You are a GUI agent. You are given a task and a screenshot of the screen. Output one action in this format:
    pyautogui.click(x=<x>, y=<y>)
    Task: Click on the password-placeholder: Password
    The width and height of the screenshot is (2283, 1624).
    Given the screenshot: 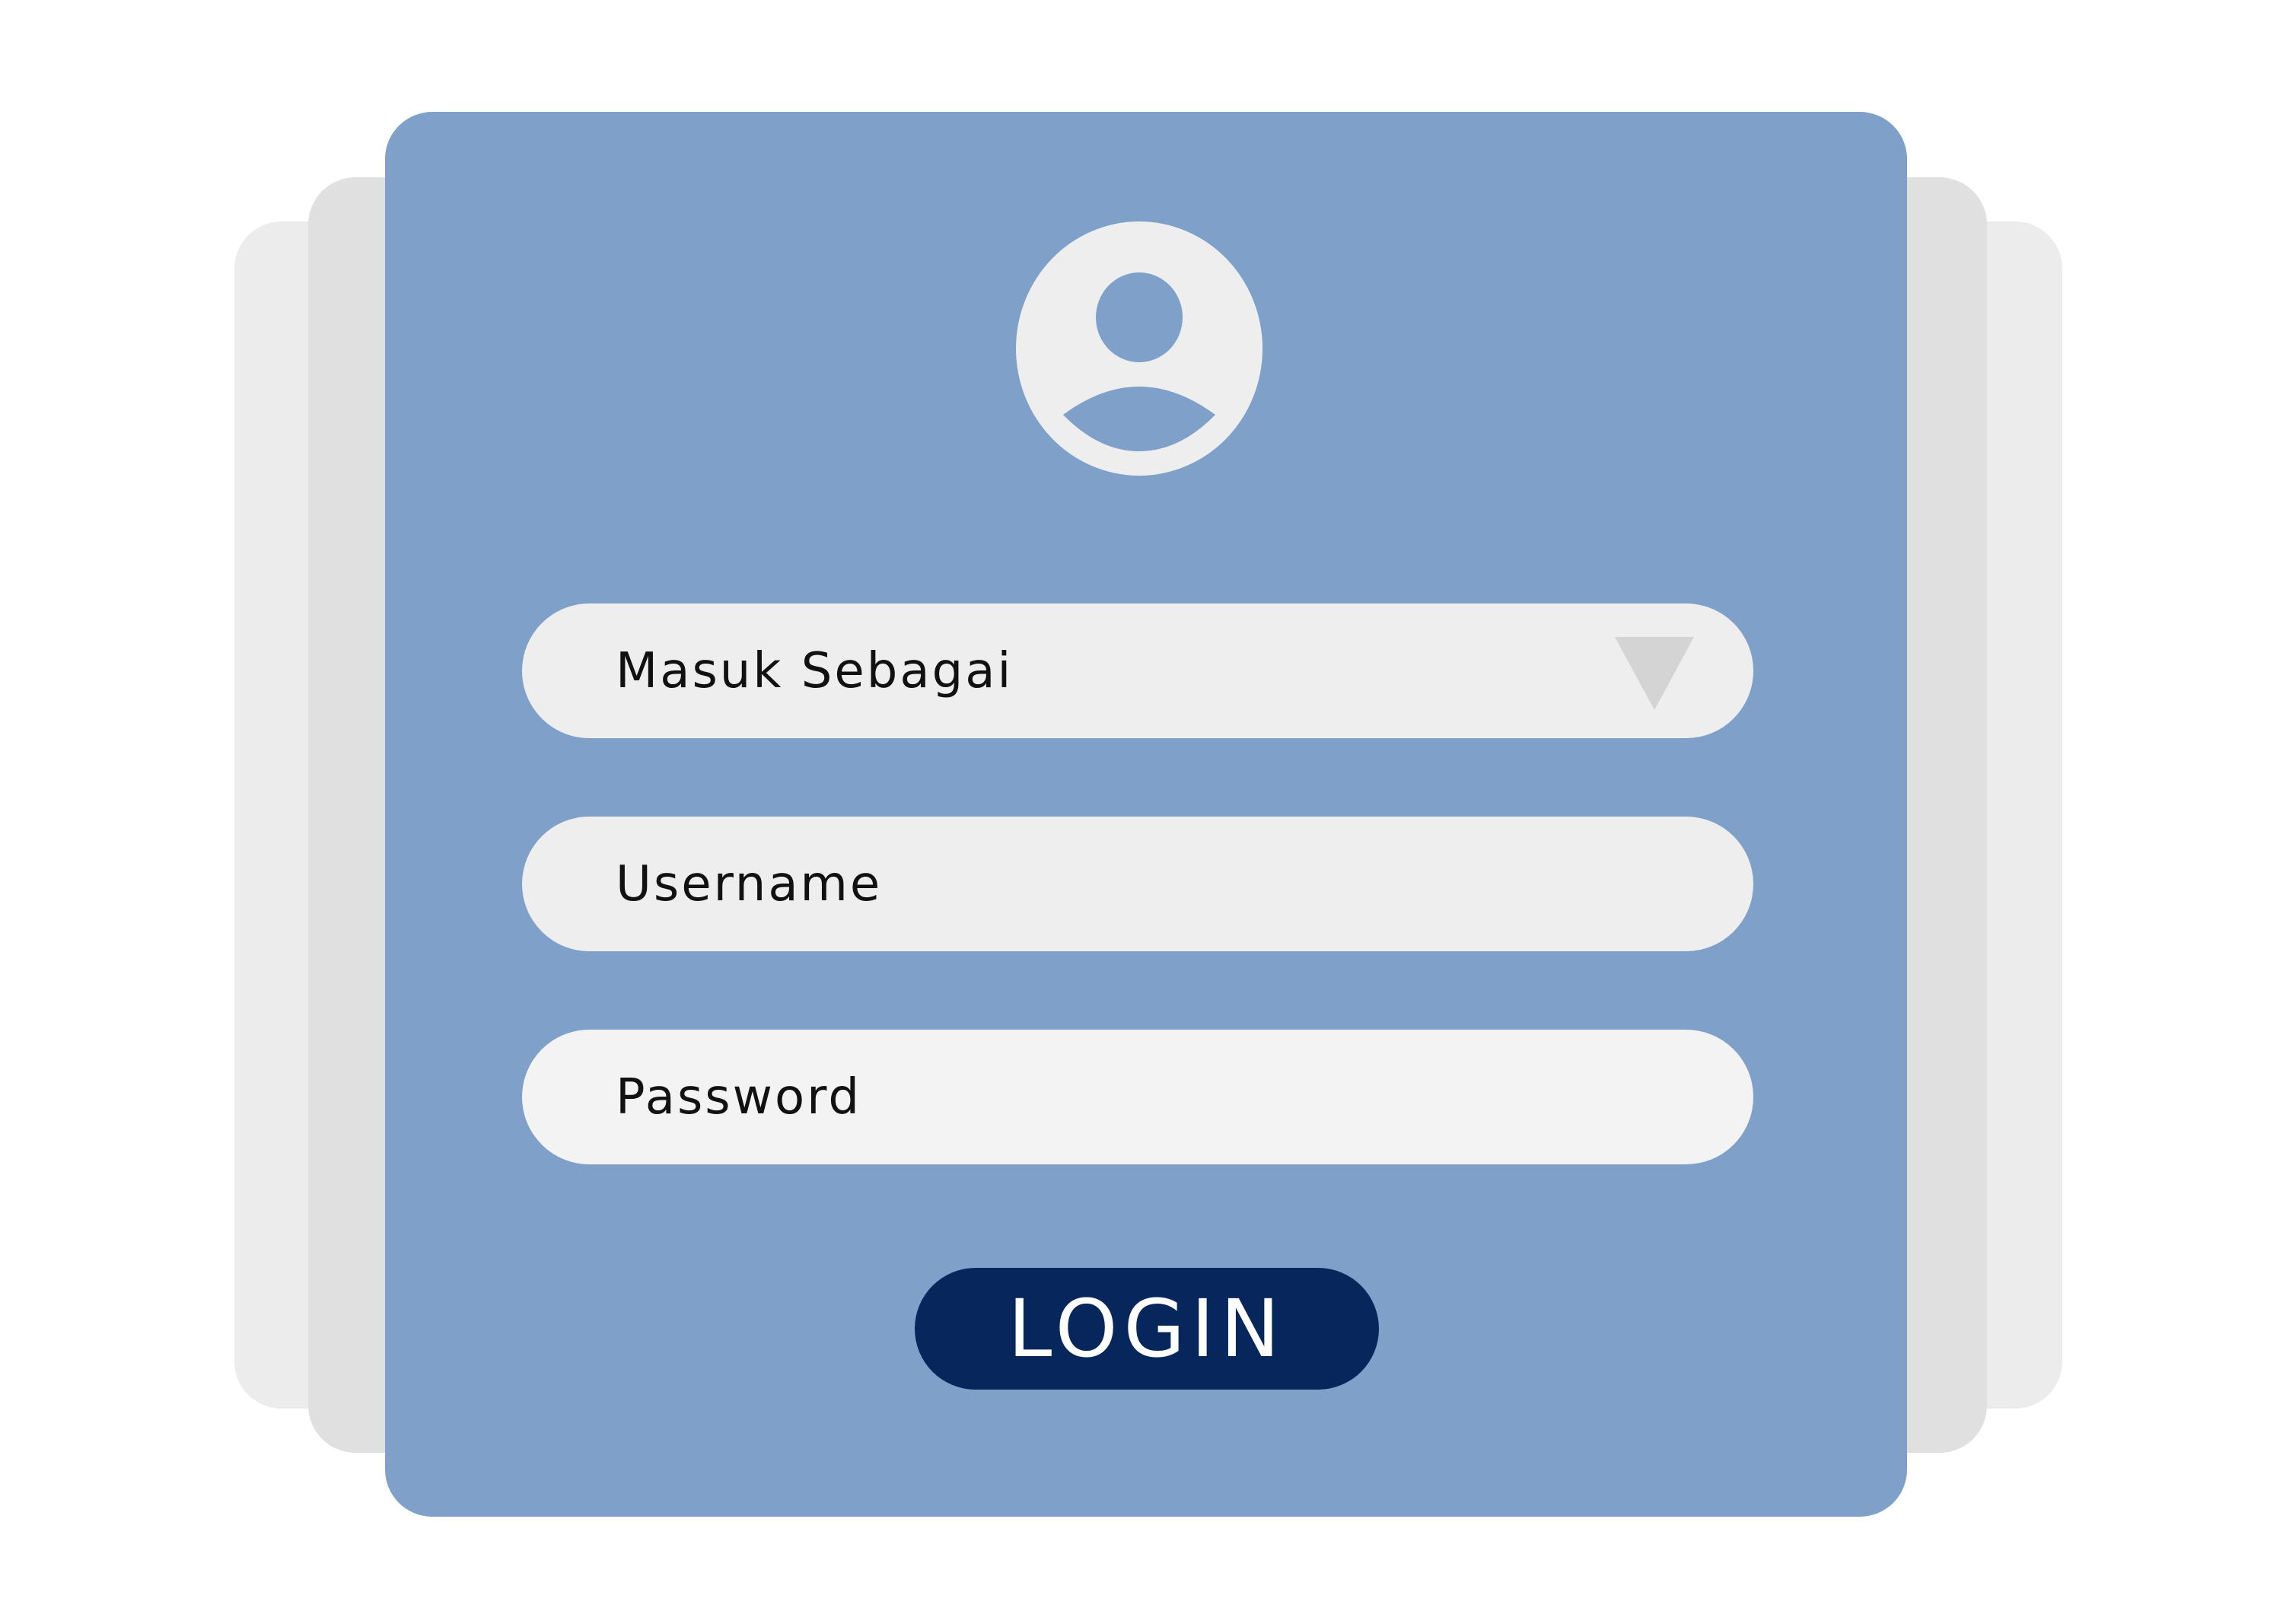 What is the action you would take?
    pyautogui.click(x=738, y=1097)
    